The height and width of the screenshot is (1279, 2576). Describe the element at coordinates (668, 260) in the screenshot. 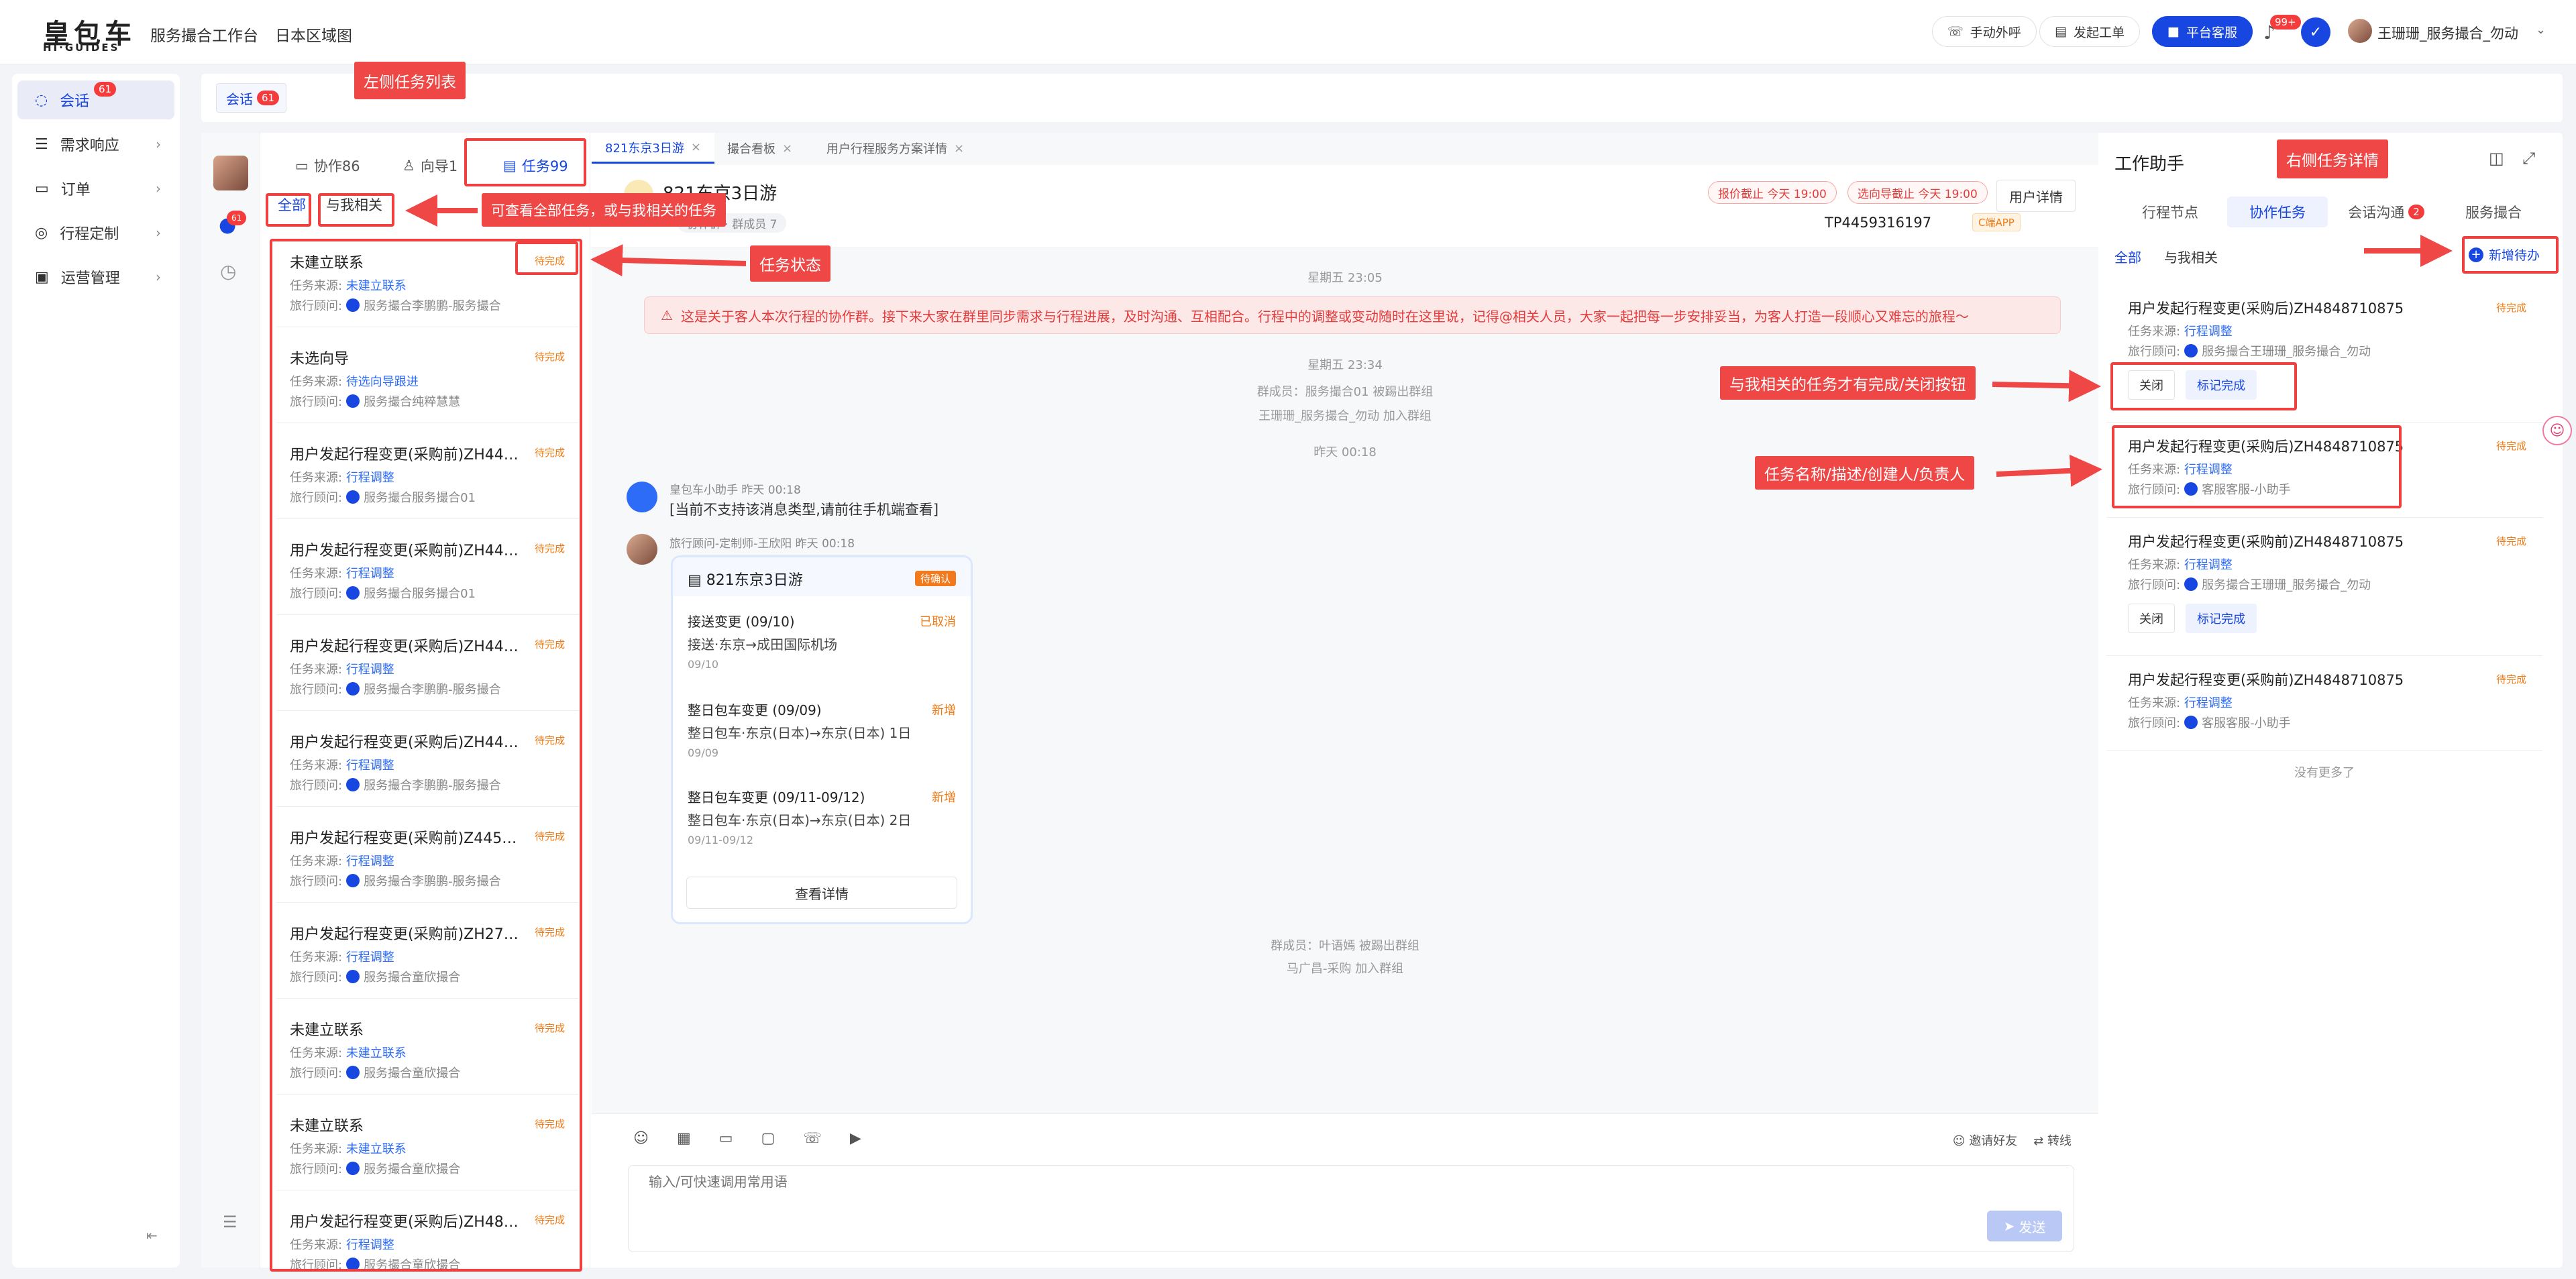

I see `arrow-status` at that location.